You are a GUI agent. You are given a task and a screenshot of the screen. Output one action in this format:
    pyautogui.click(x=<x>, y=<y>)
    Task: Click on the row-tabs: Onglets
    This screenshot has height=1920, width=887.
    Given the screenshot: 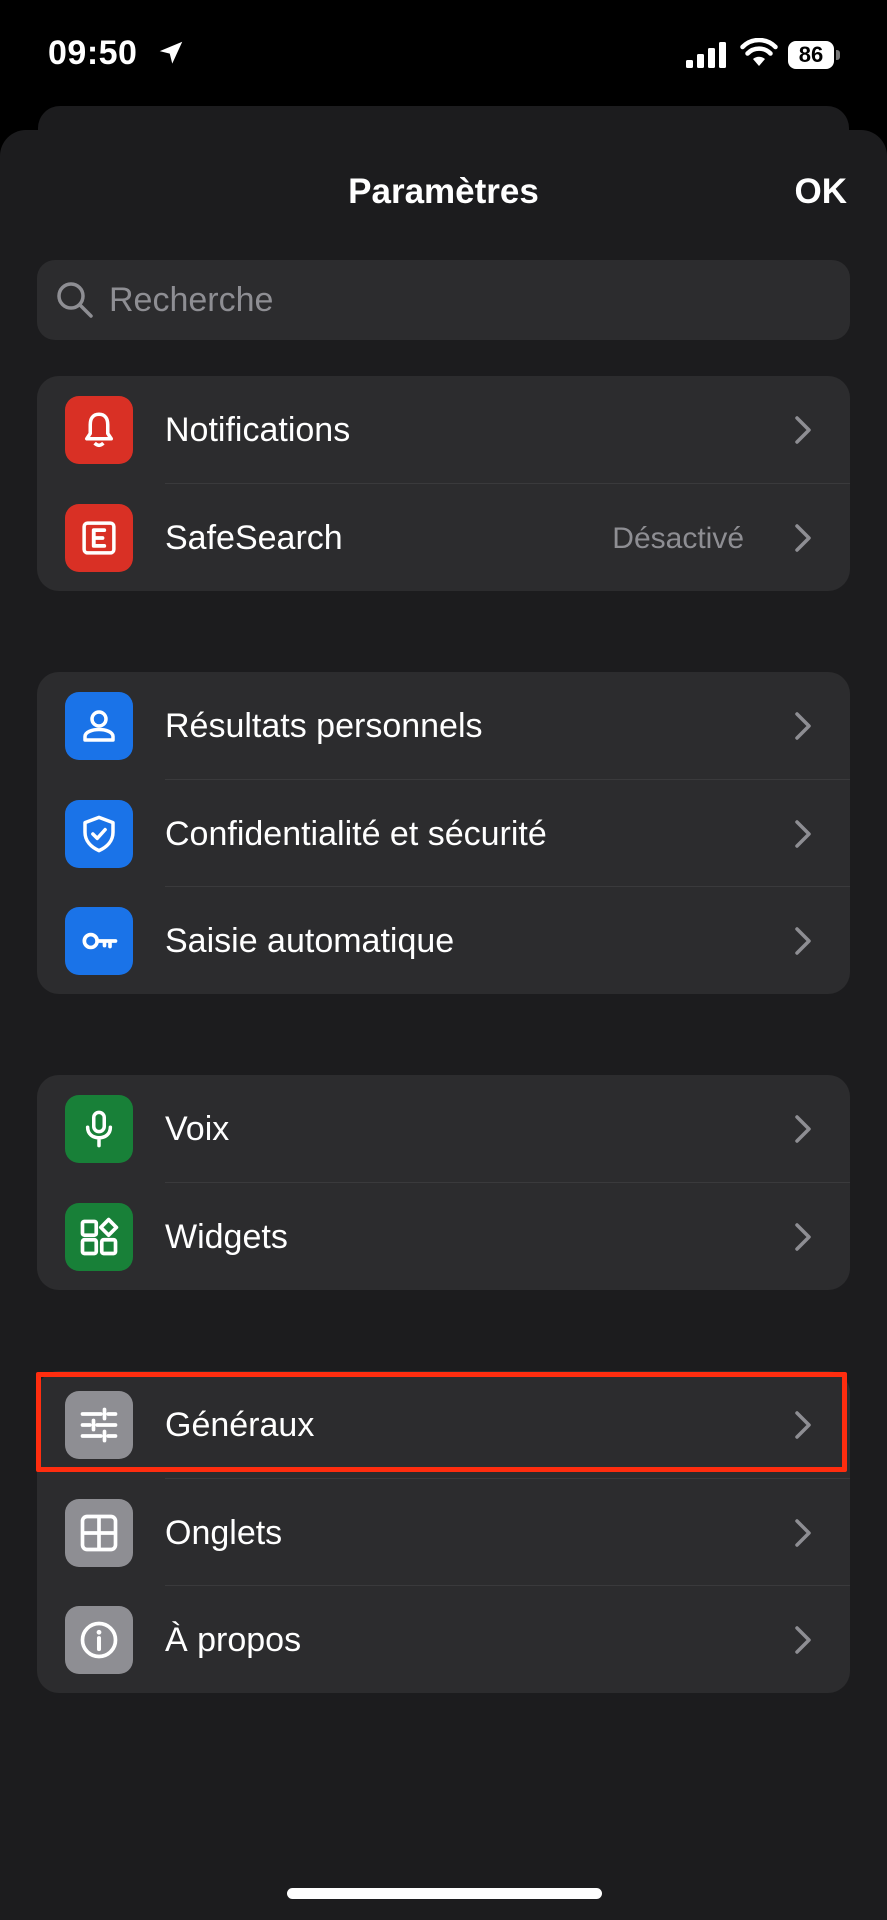 What is the action you would take?
    pyautogui.click(x=443, y=1532)
    